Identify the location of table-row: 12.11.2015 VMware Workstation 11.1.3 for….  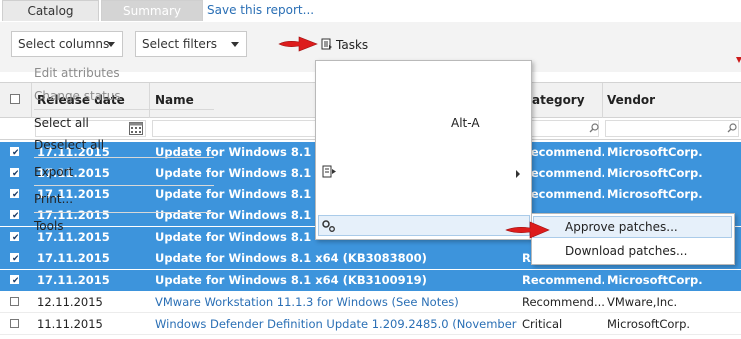
(370, 302).